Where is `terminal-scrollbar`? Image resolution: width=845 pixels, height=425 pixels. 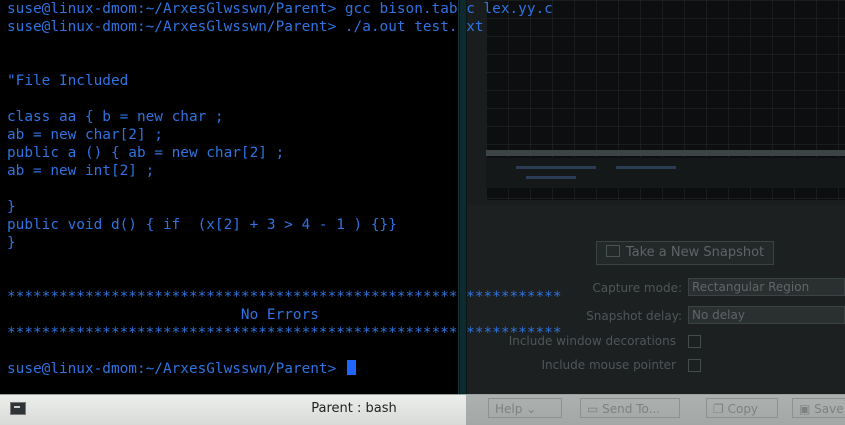 terminal-scrollbar is located at coordinates (462, 197).